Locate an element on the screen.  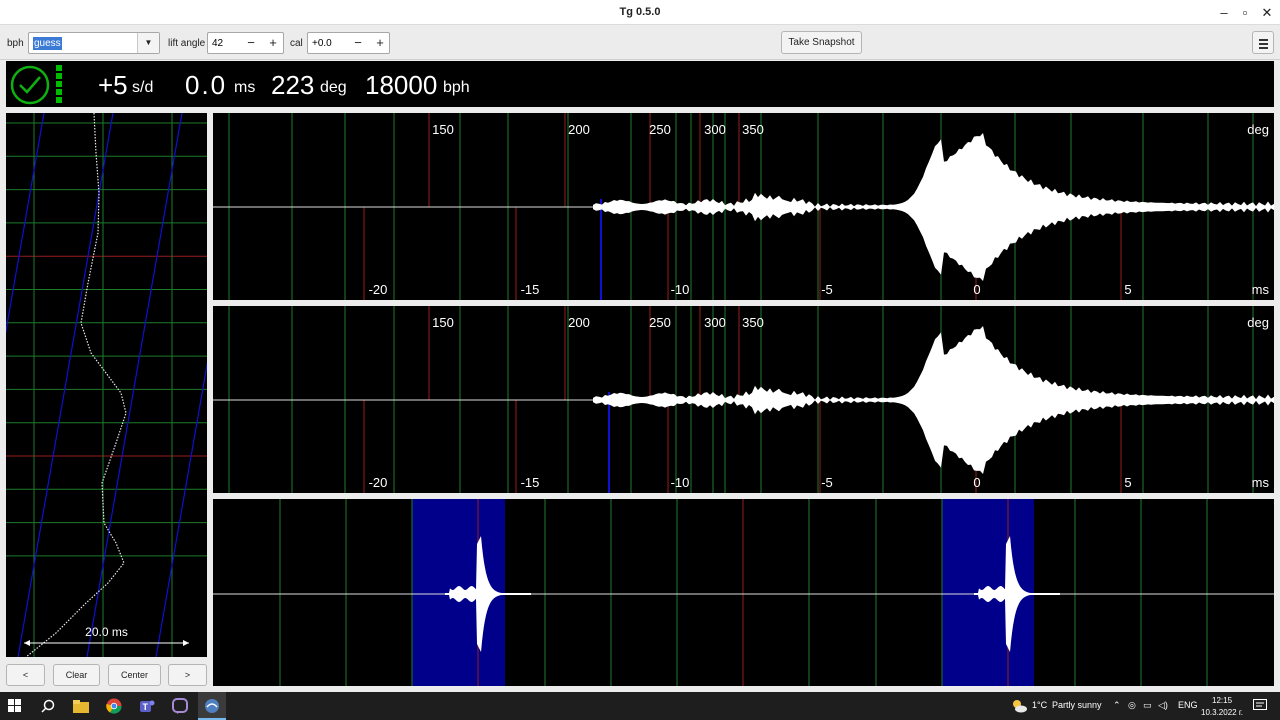
amplitude-unit: deg is located at coordinates (333, 87).